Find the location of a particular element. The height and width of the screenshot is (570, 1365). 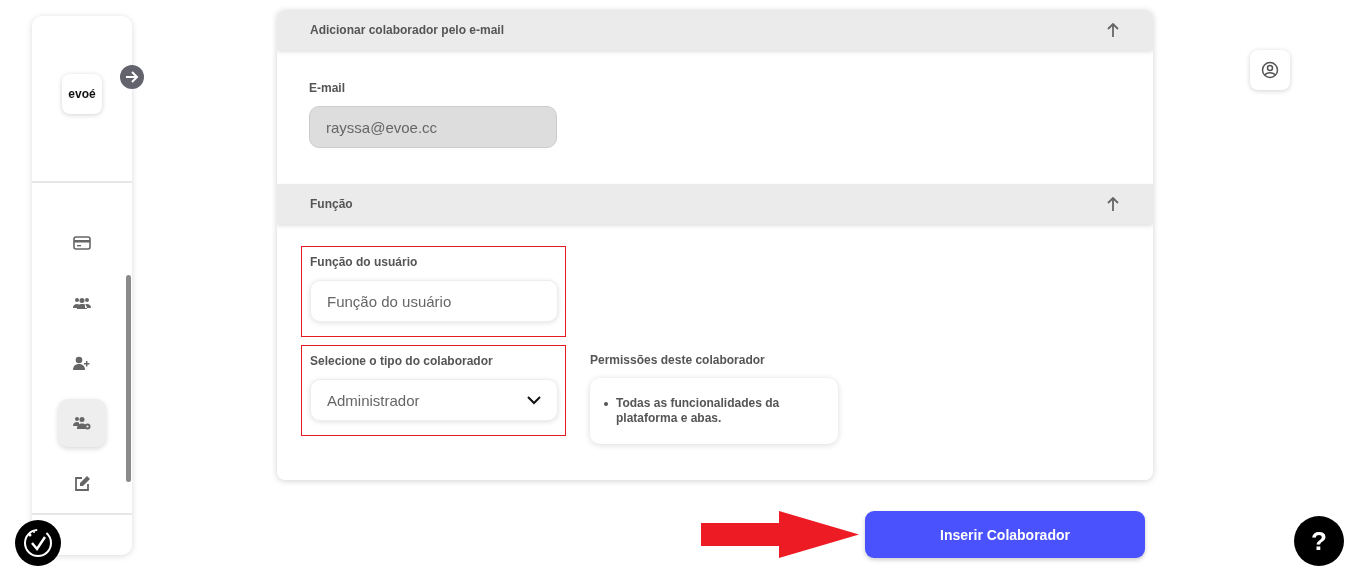

user-add-icon is located at coordinates (82, 363).